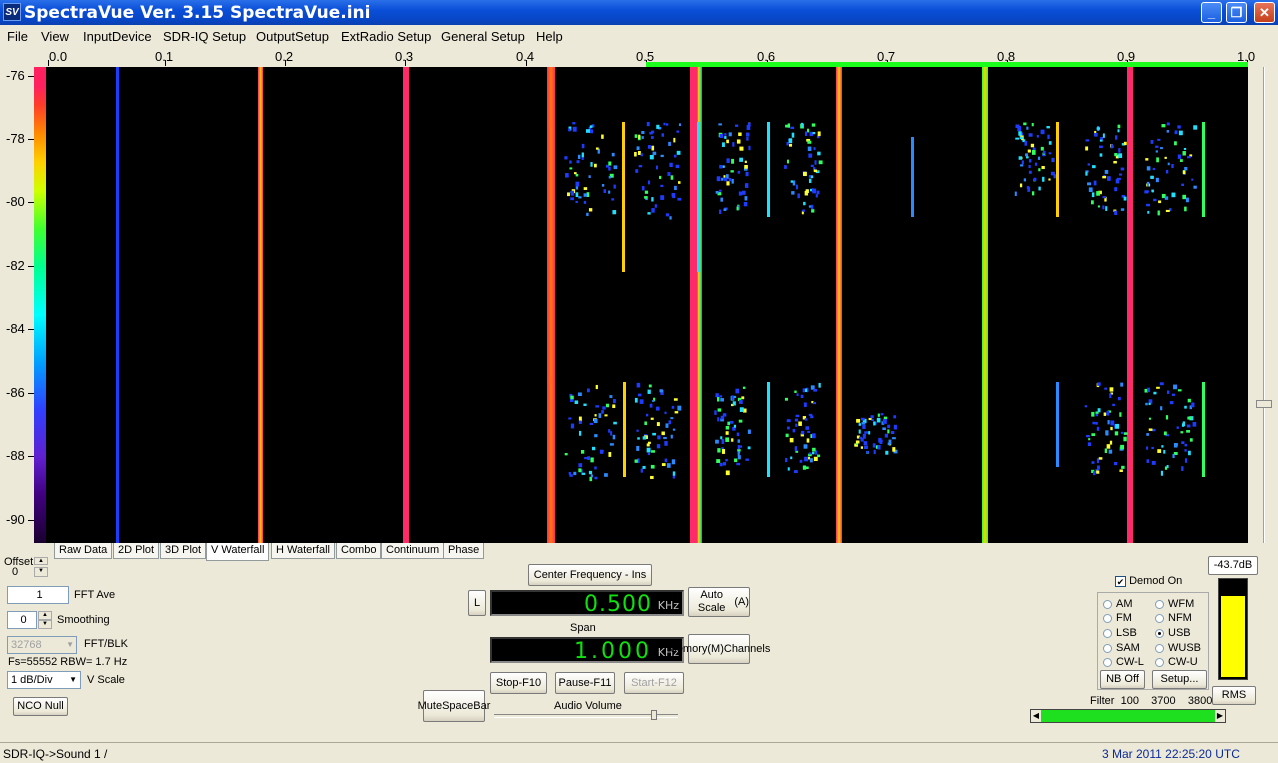 The width and height of the screenshot is (1278, 763). What do you see at coordinates (1234, 695) in the screenshot?
I see `rms-button: RMS` at bounding box center [1234, 695].